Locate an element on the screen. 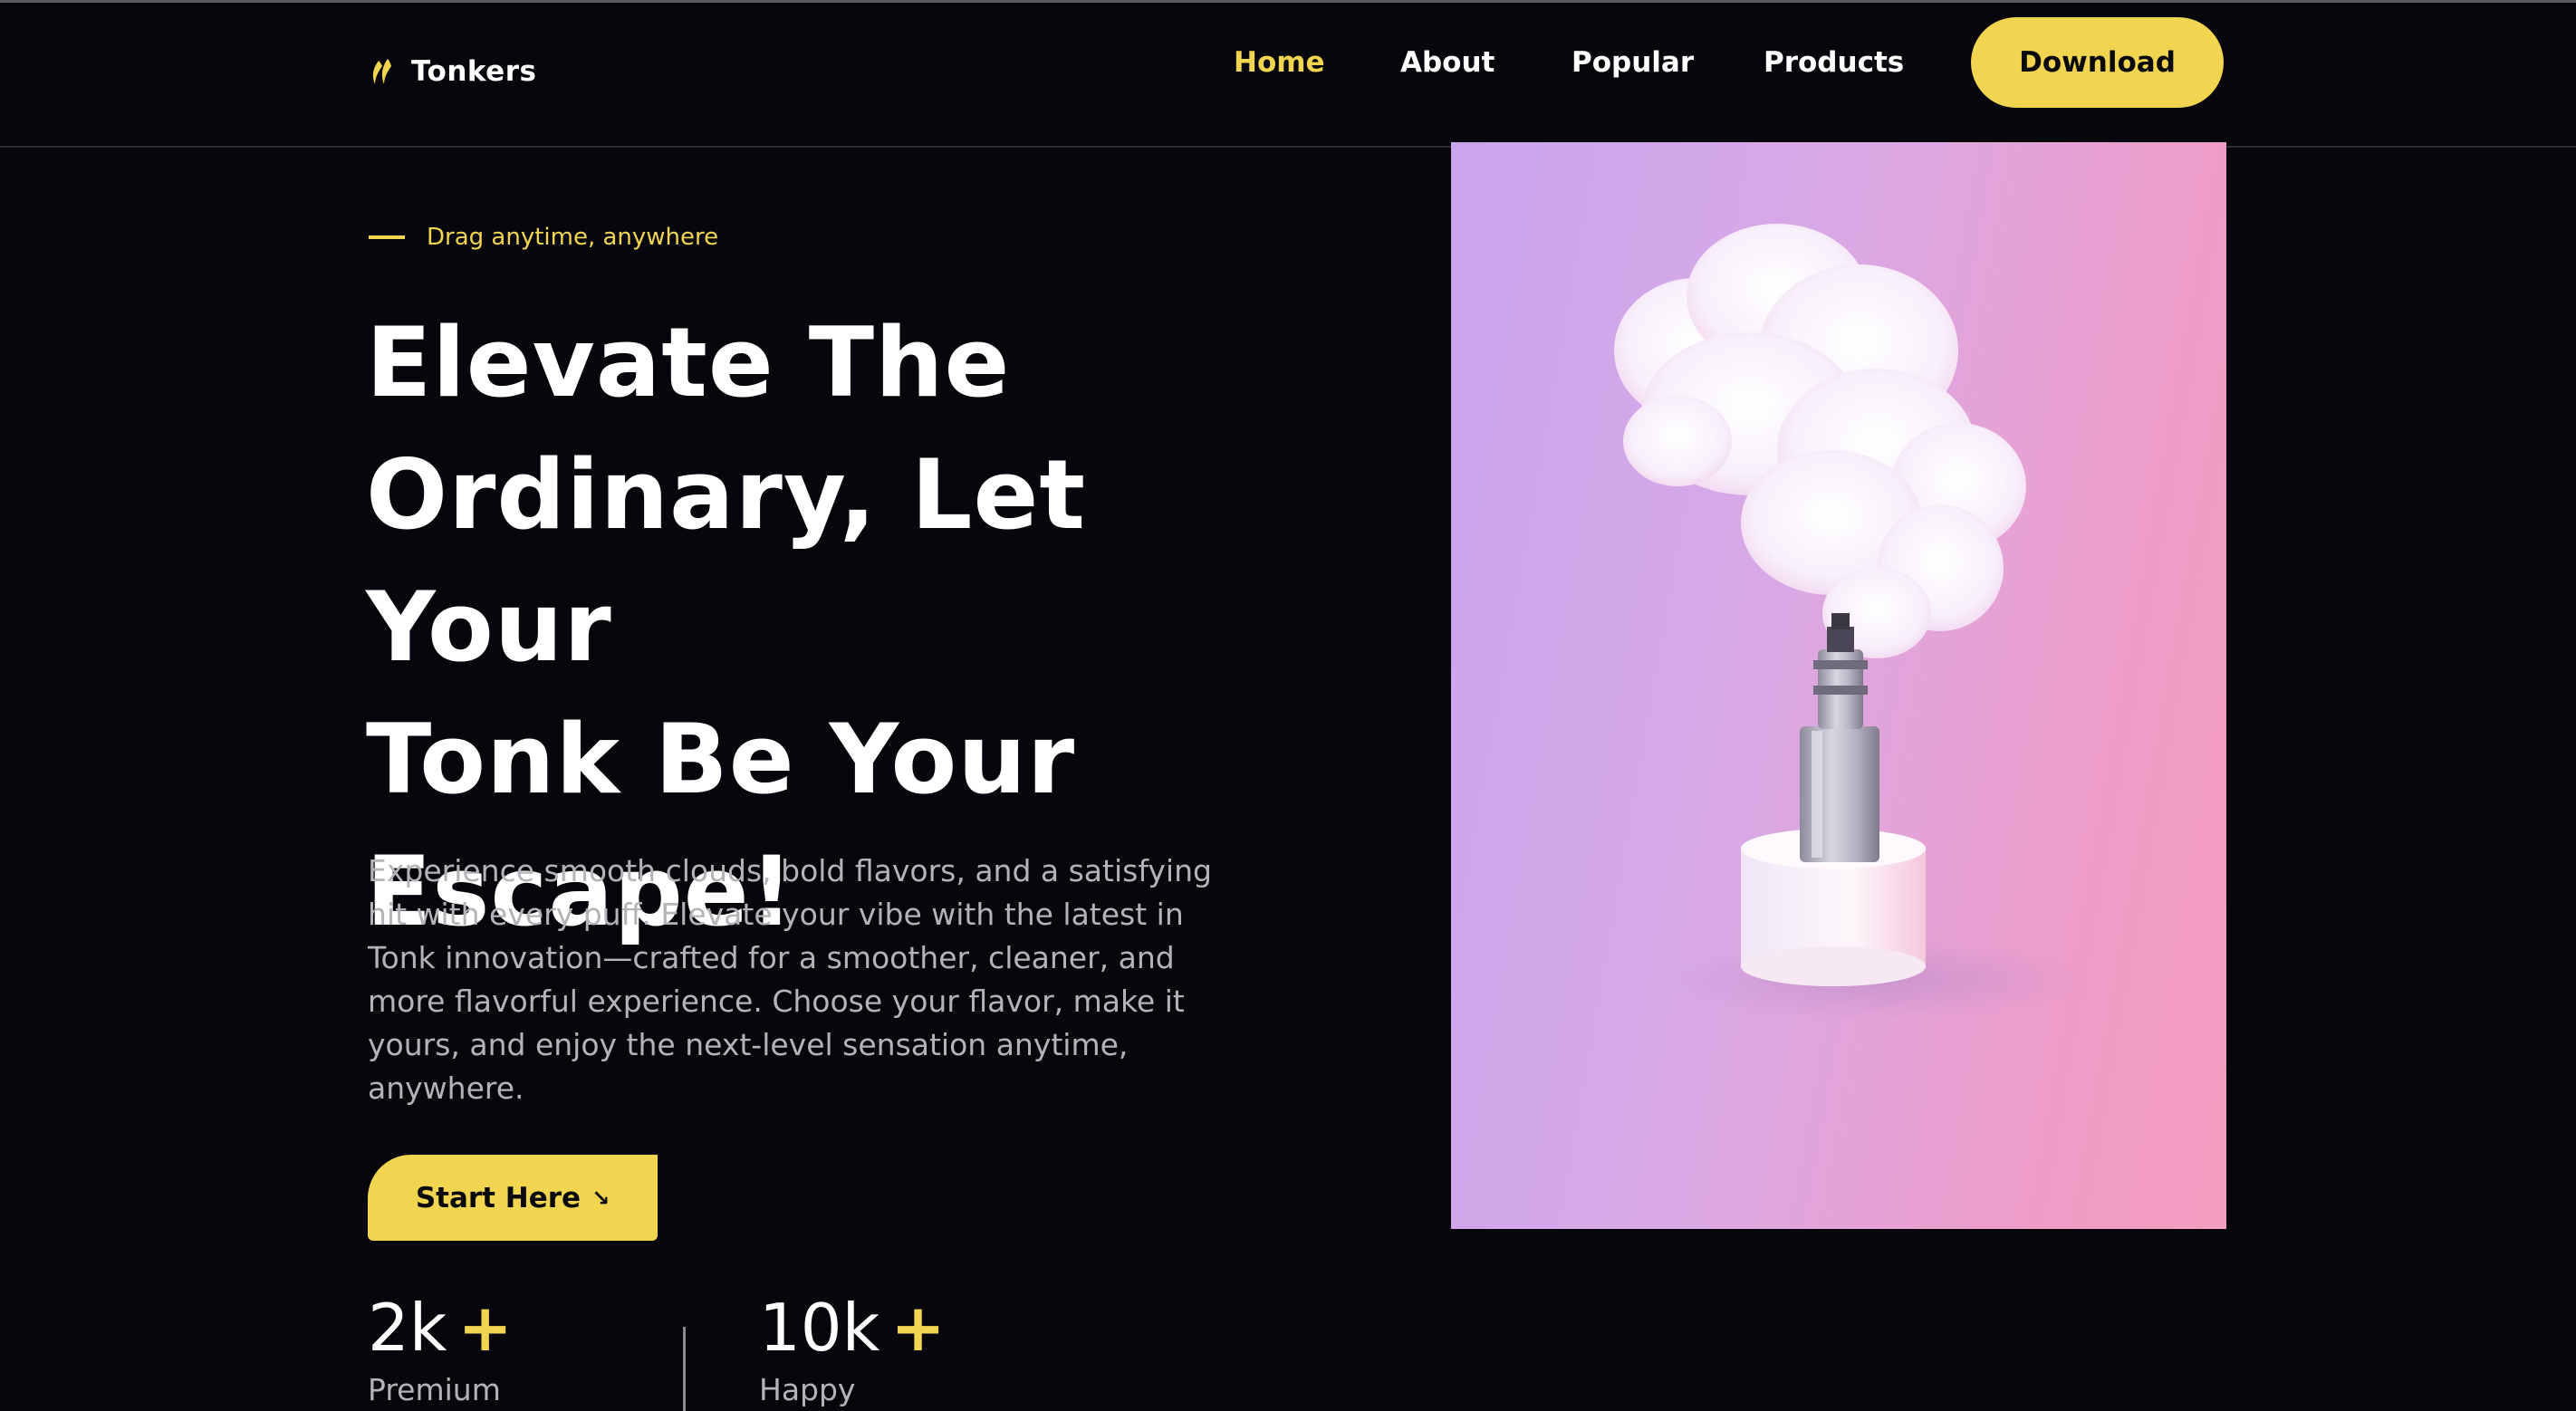 The width and height of the screenshot is (2576, 1411). stat-number: 2k is located at coordinates (407, 1328).